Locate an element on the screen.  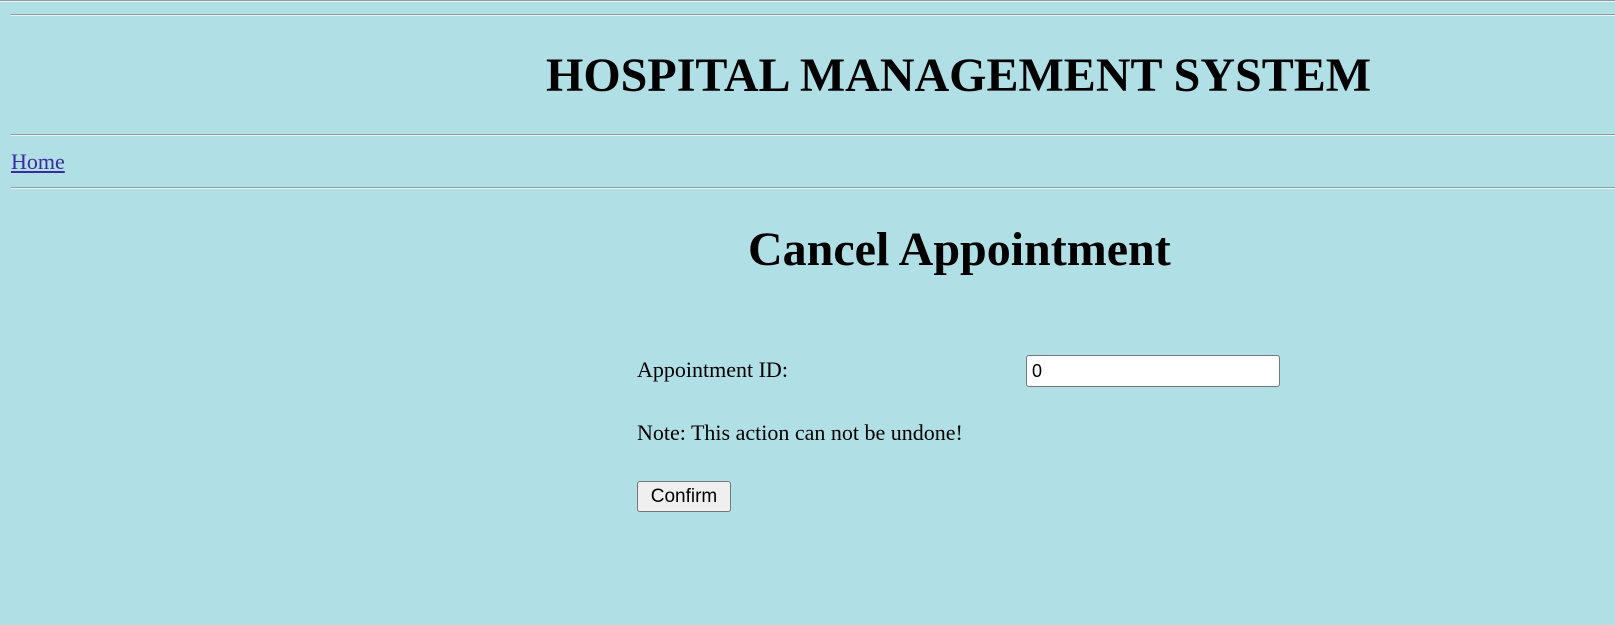
home-link: Home is located at coordinates (38, 162).